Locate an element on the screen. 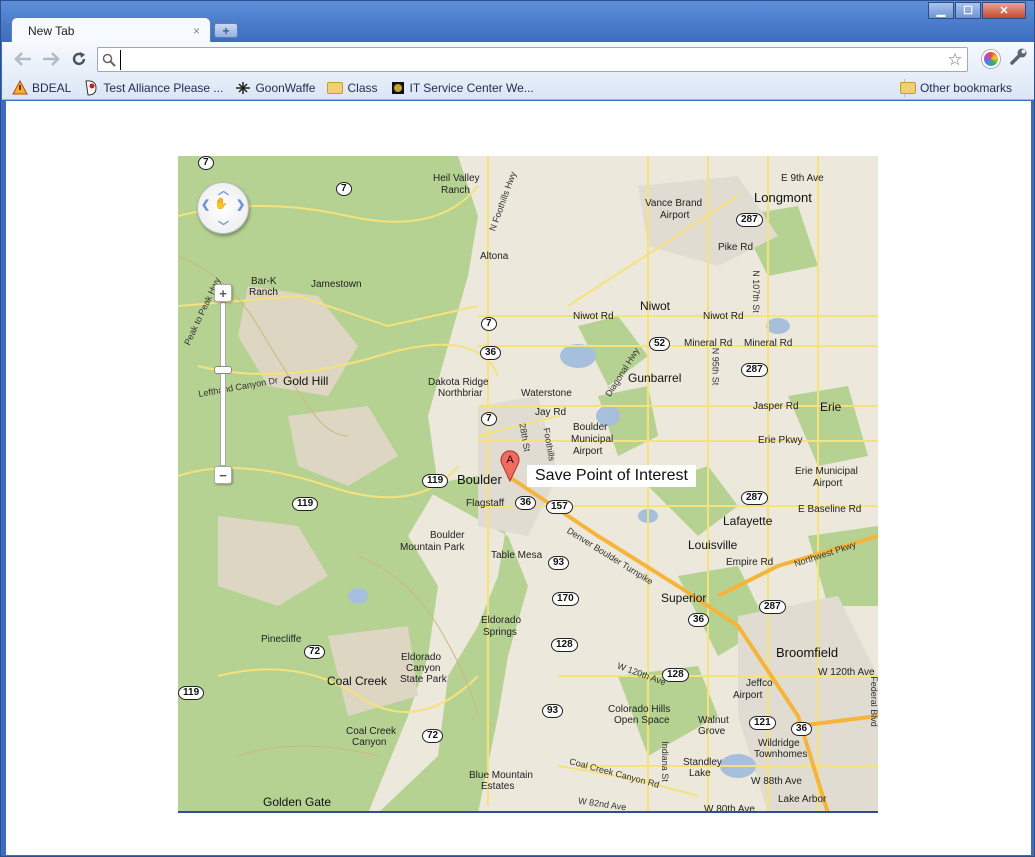 The width and height of the screenshot is (1035, 857). warning-icon is located at coordinates (20, 88).